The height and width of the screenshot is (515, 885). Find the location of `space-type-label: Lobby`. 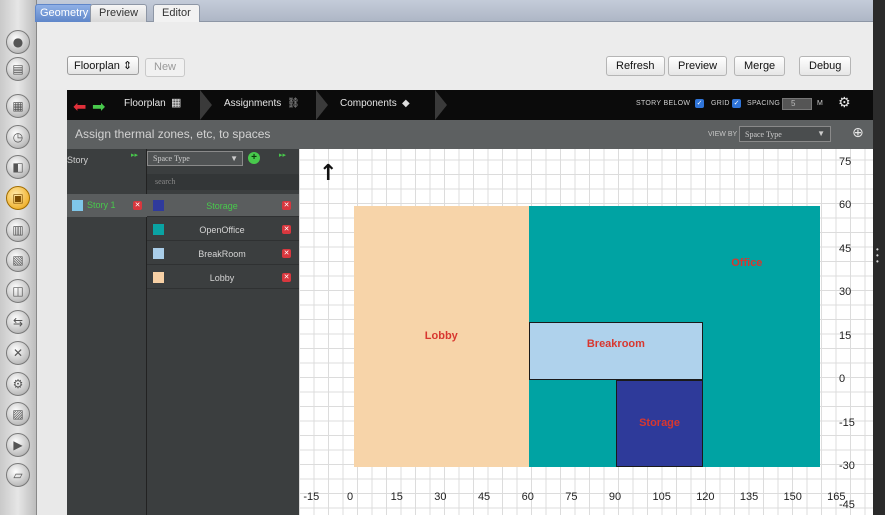

space-type-label: Lobby is located at coordinates (222, 278).